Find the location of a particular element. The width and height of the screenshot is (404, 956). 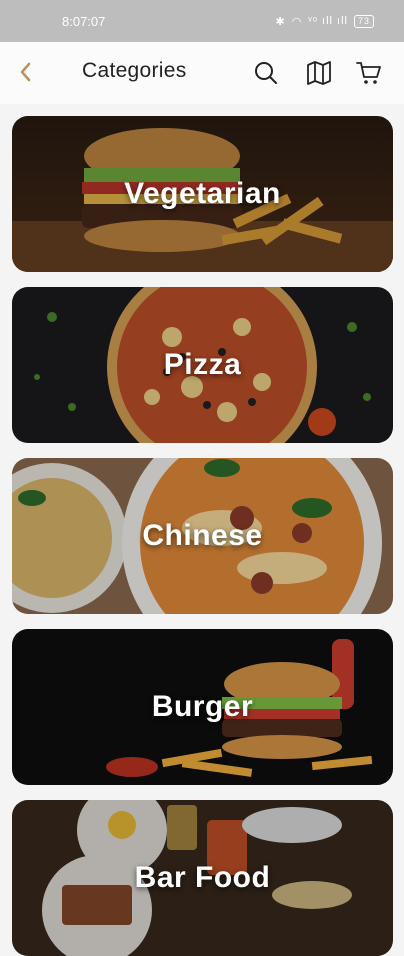

category-label: Burger is located at coordinates (202, 706).